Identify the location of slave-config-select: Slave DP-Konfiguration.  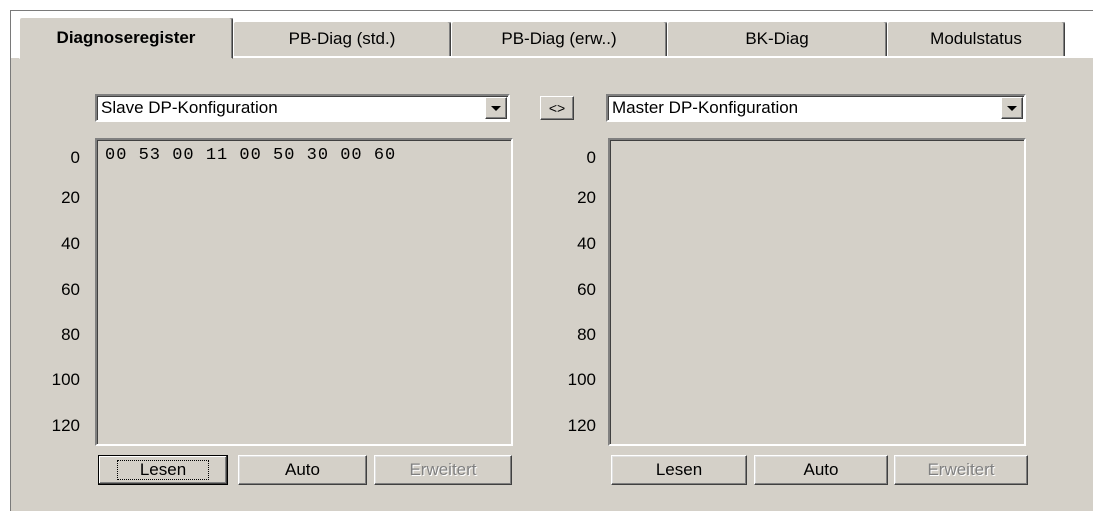
(302, 108).